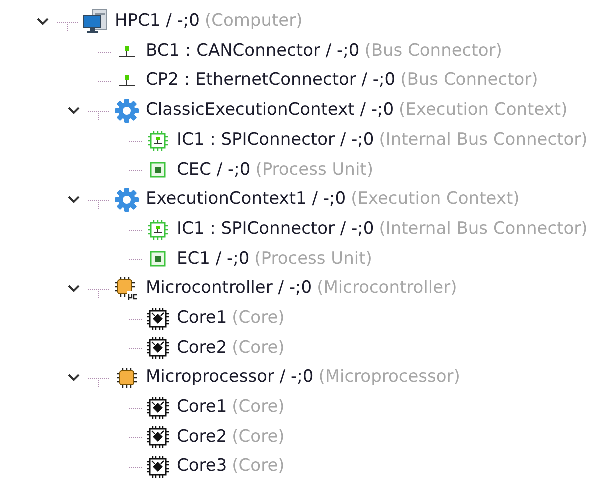 This screenshot has height=478, width=603. I want to click on node-type: (Microcontroller), so click(387, 288).